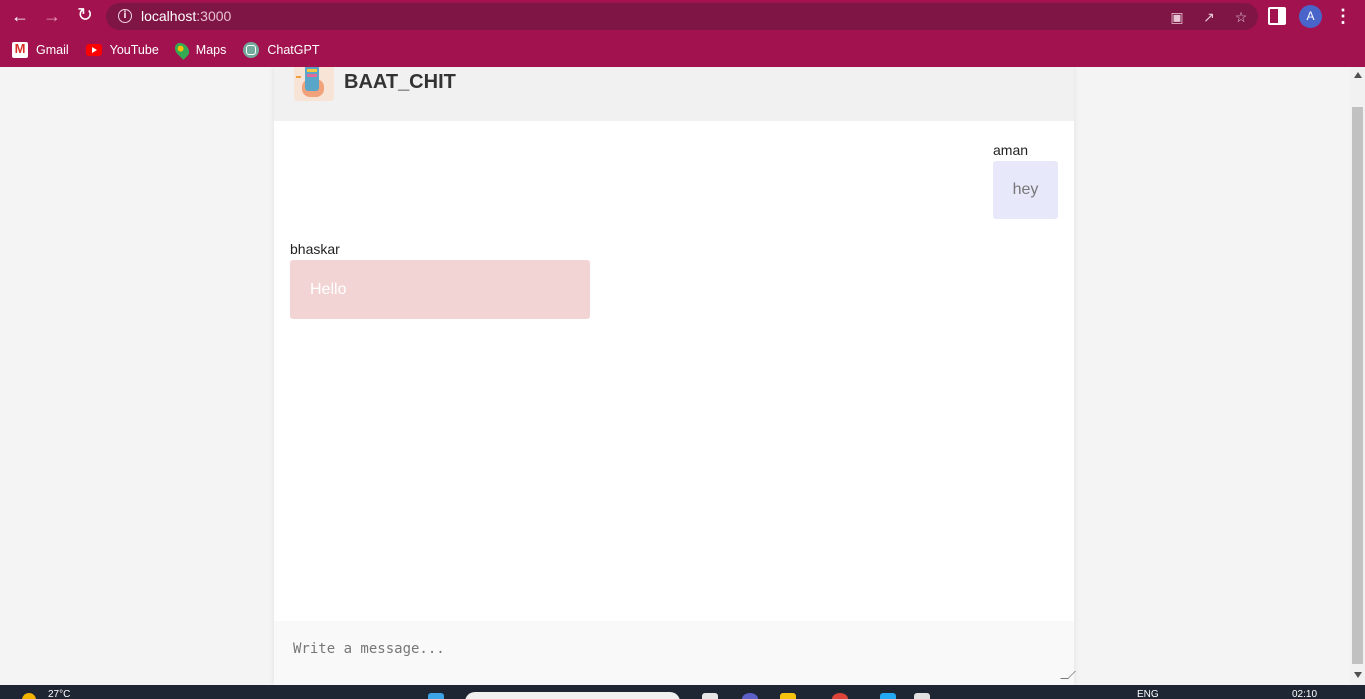 Image resolution: width=1365 pixels, height=699 pixels. I want to click on bookmark-chatgpt: ChatGPT, so click(281, 50).